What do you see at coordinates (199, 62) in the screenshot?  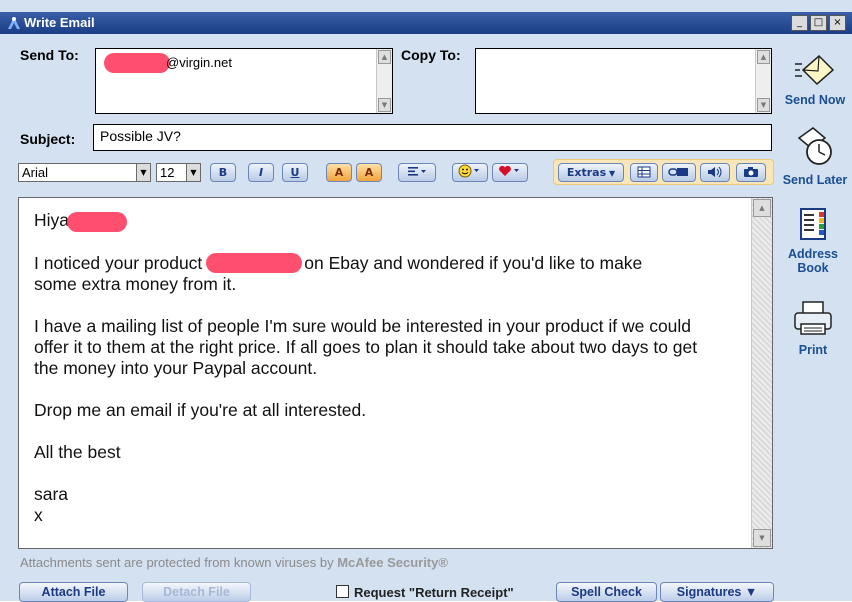 I see `send-to-value: @virgin.net` at bounding box center [199, 62].